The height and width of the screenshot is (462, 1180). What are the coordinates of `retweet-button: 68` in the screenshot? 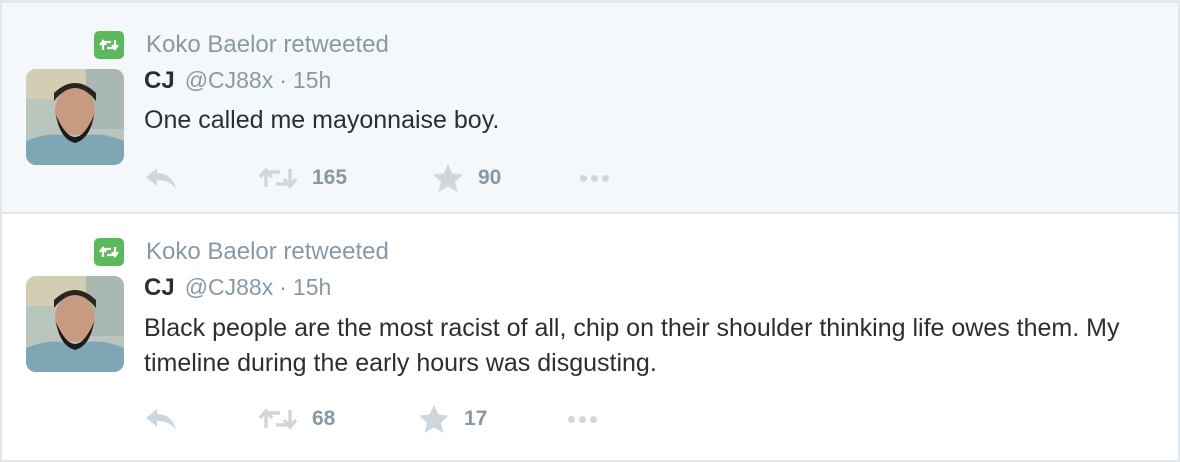 It's located at (338, 419).